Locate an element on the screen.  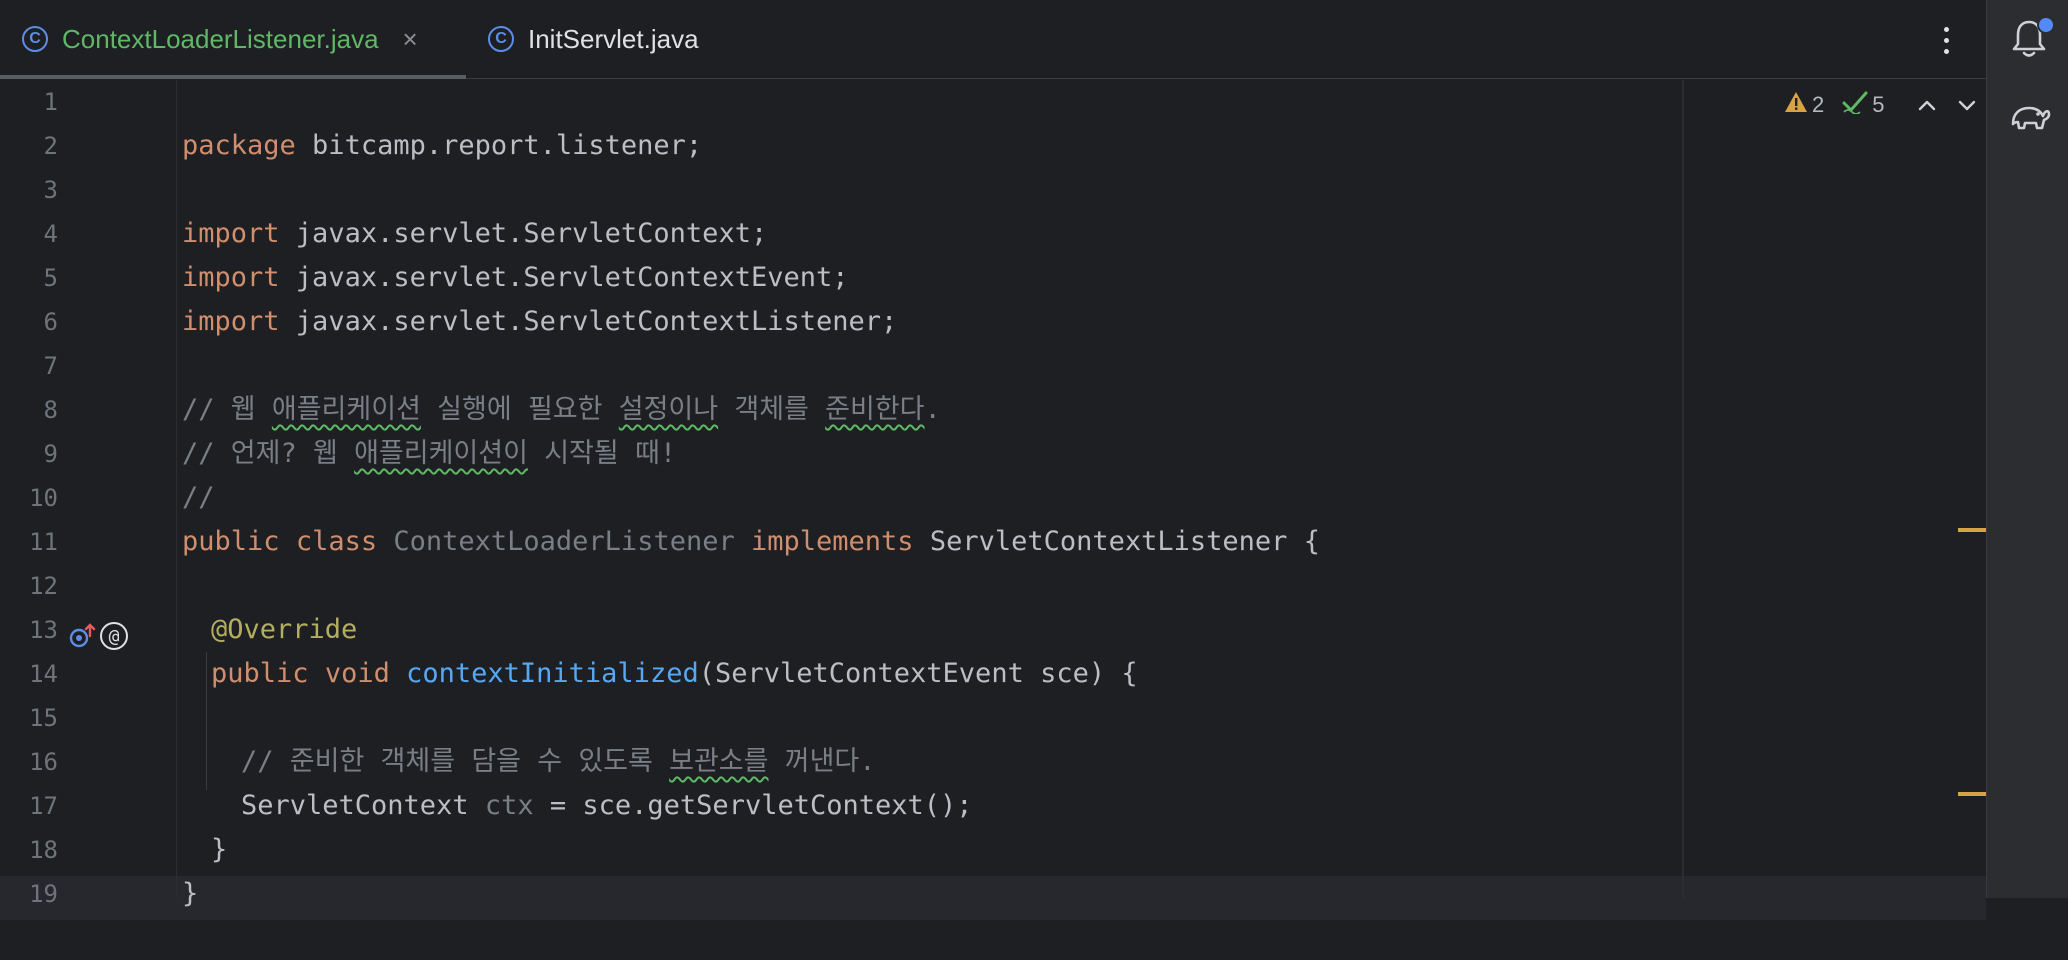
code-comment-line: // 웹 애플리케이션 실행에 필요한 설정이나 객체를 준비한다. is located at coordinates (561, 409).